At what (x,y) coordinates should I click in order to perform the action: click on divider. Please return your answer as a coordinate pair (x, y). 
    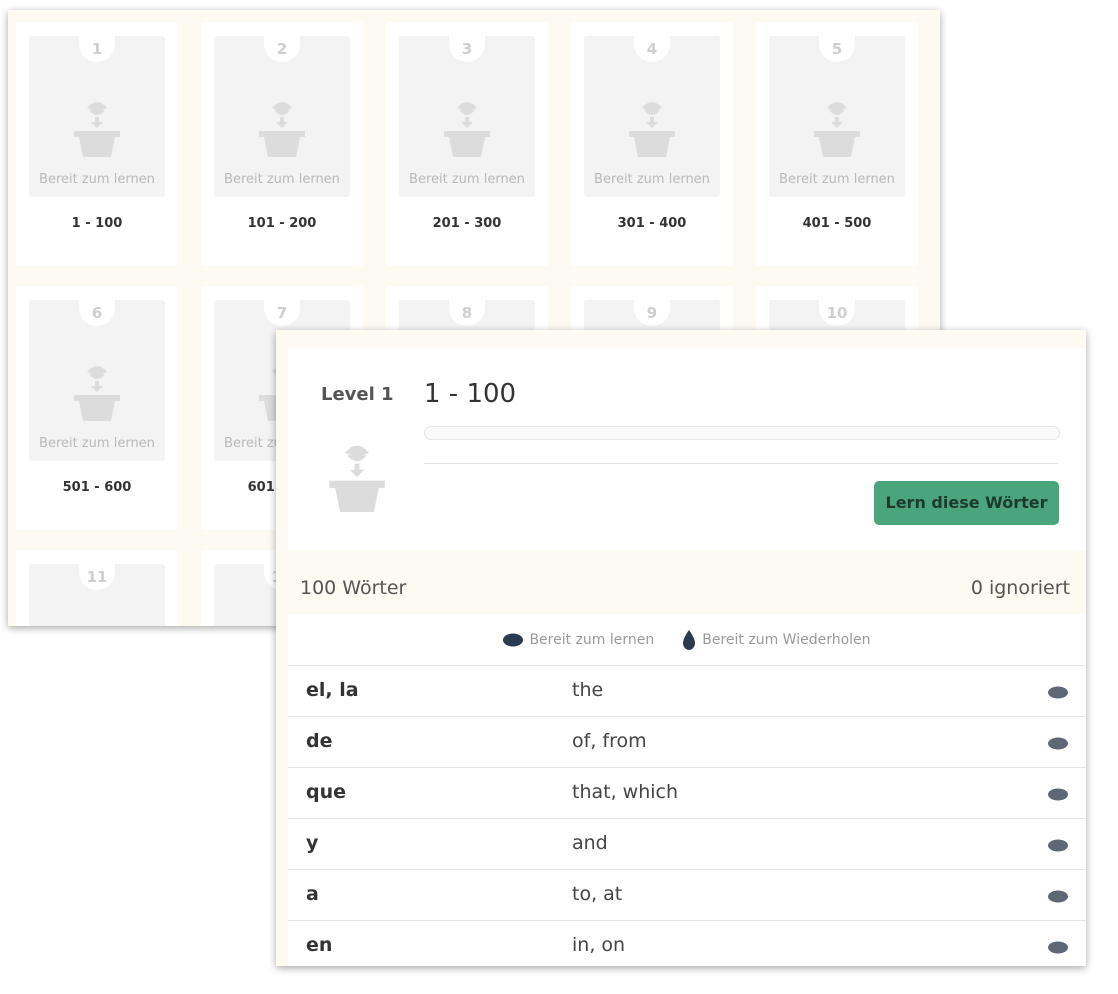
    Looking at the image, I should click on (741, 463).